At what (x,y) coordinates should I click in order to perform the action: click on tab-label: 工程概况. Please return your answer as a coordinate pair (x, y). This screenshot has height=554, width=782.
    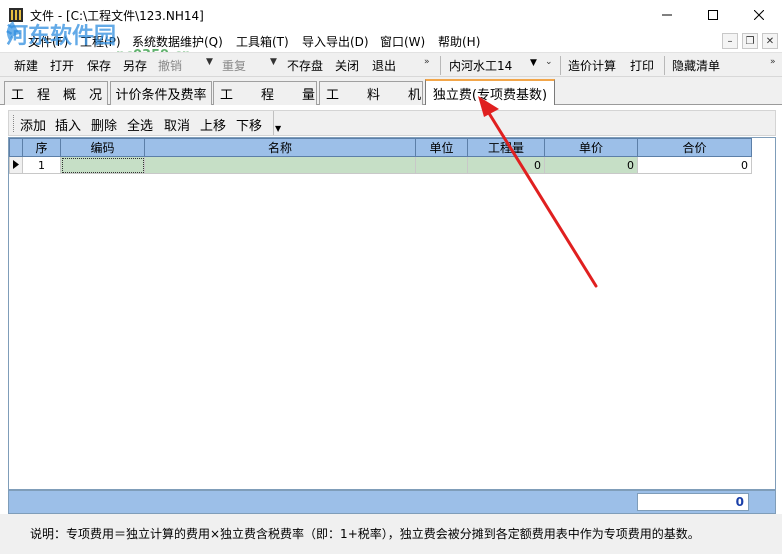
    Looking at the image, I should click on (63, 95).